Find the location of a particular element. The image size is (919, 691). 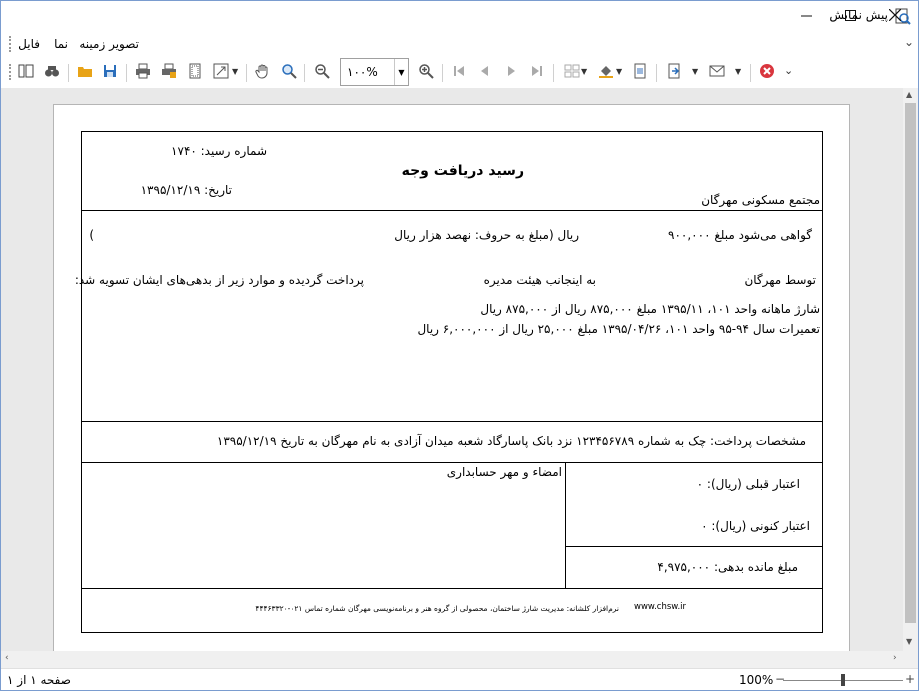

amount-in-words: ریال (مبلغ به حروف: نهصد هزار ریال is located at coordinates (486, 235).